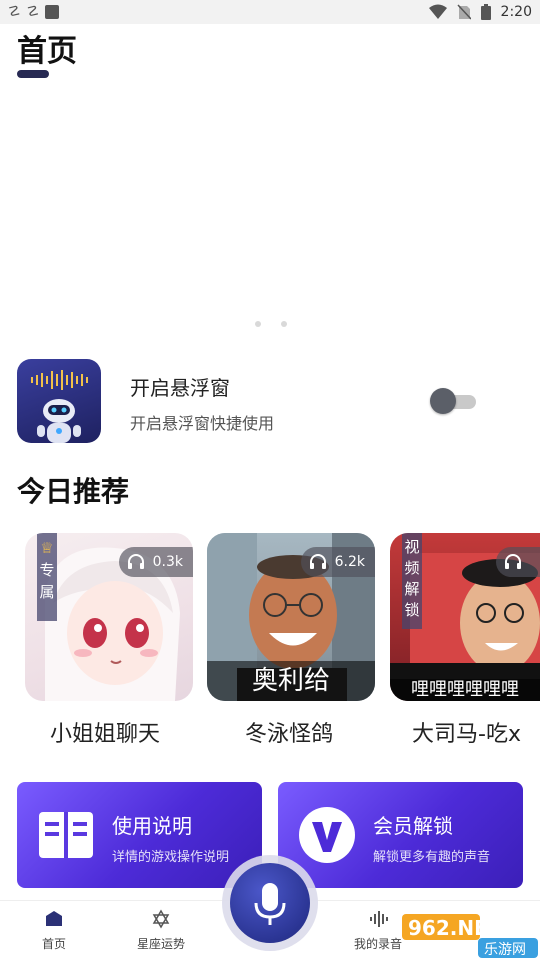  I want to click on video-caption: 奥利给, so click(291, 681).